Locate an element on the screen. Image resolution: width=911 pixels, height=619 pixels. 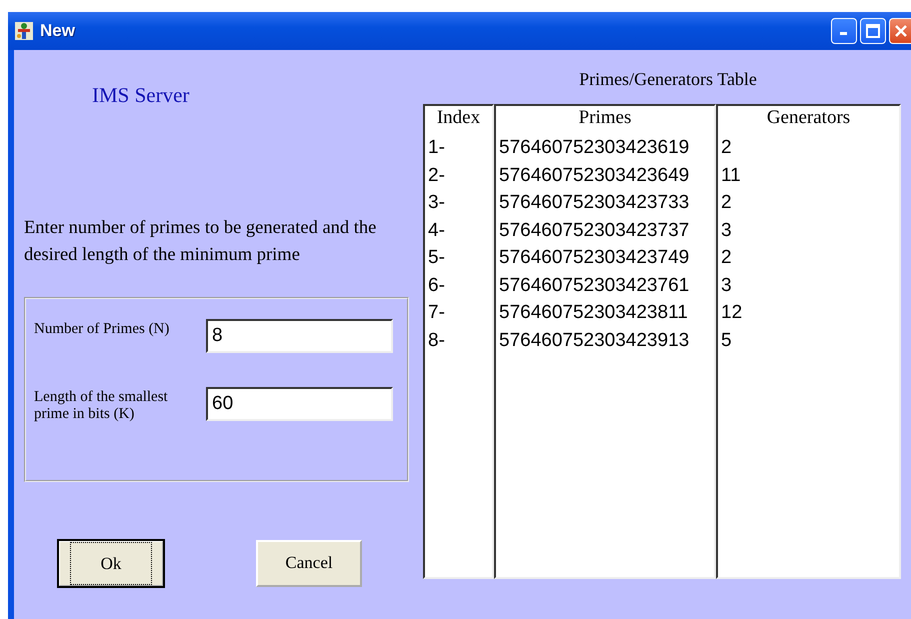
index-cell-text: 5- is located at coordinates (437, 258).